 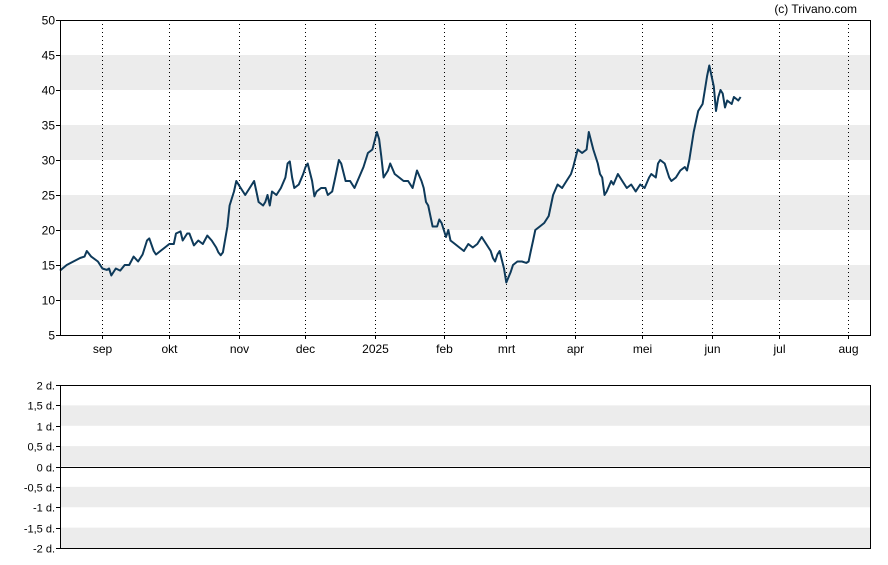 I want to click on x-tick-label: mrt, so click(x=507, y=349).